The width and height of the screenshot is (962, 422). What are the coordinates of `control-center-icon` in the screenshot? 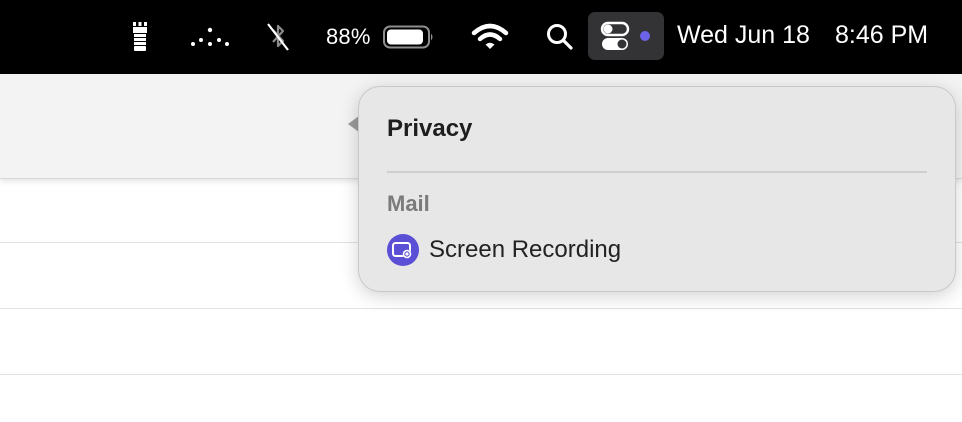 It's located at (625, 35).